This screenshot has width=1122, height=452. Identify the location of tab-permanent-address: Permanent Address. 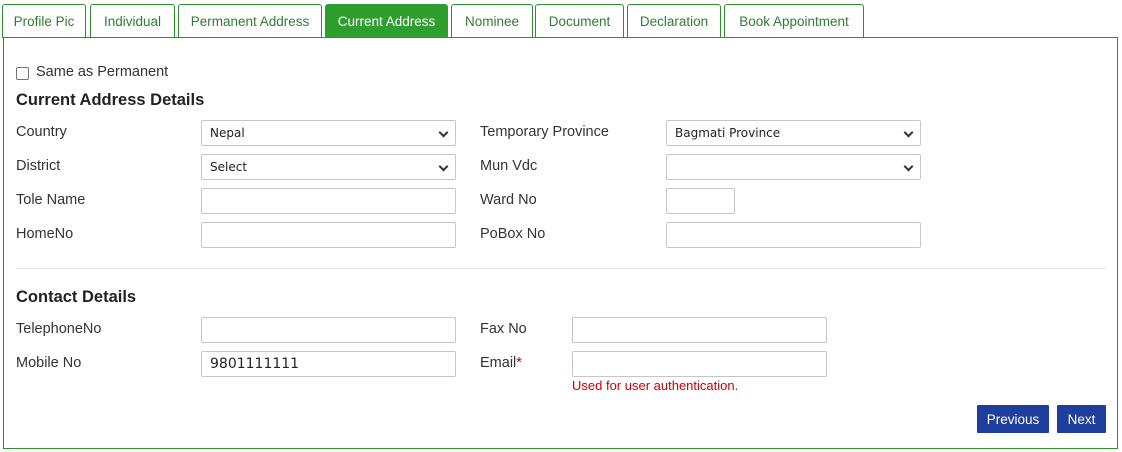
(250, 21).